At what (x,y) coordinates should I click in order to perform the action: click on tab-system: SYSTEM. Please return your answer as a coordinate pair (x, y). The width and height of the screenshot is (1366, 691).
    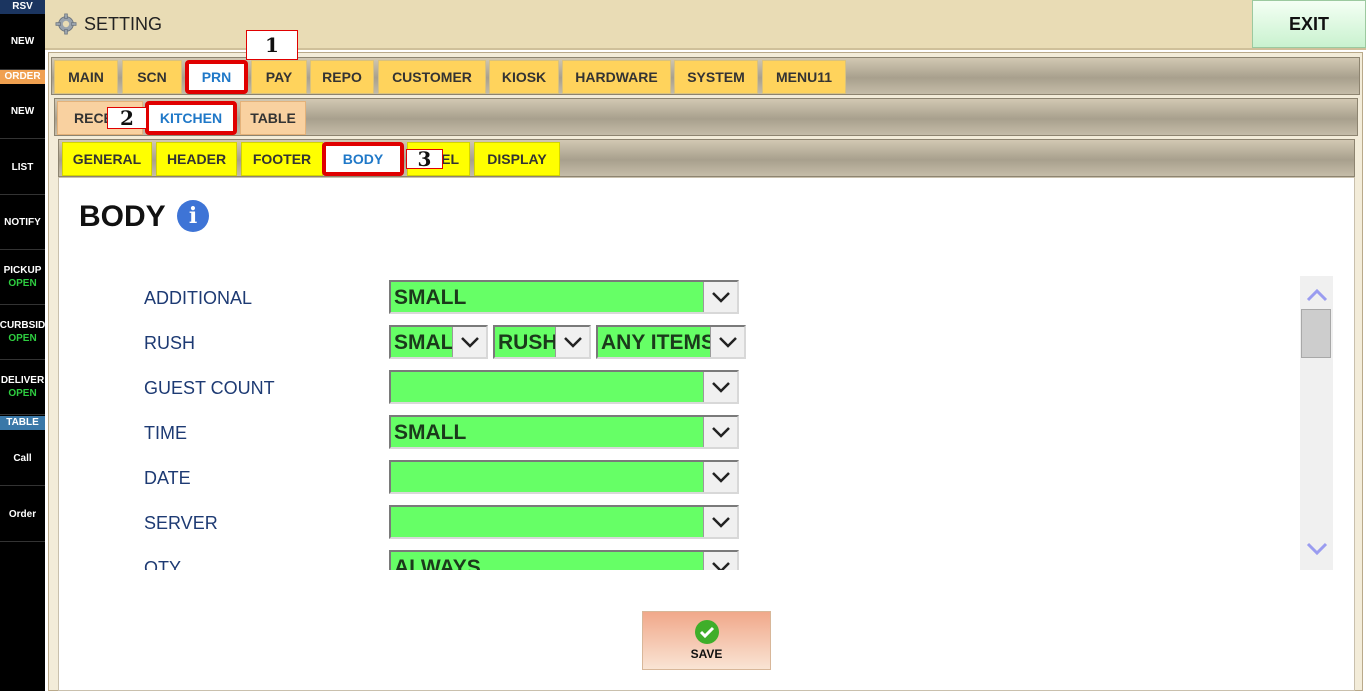
    Looking at the image, I should click on (716, 77).